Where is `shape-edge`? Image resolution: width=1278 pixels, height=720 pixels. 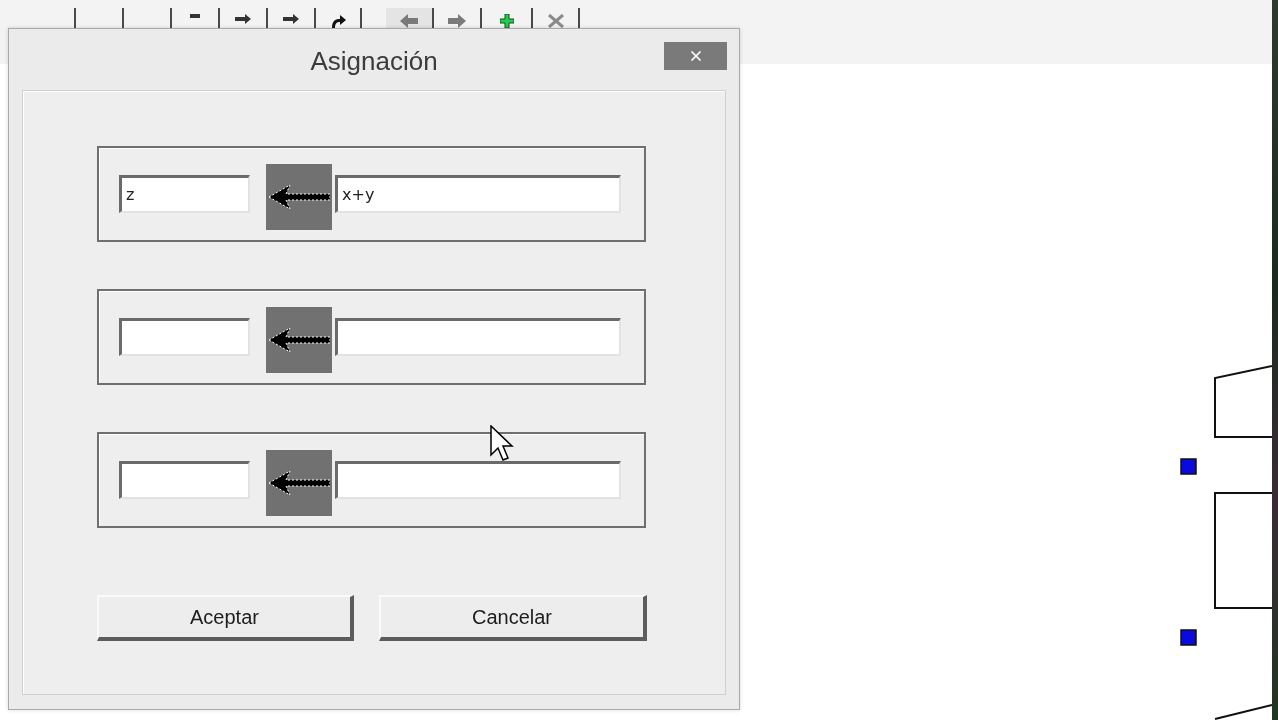 shape-edge is located at coordinates (1243, 712).